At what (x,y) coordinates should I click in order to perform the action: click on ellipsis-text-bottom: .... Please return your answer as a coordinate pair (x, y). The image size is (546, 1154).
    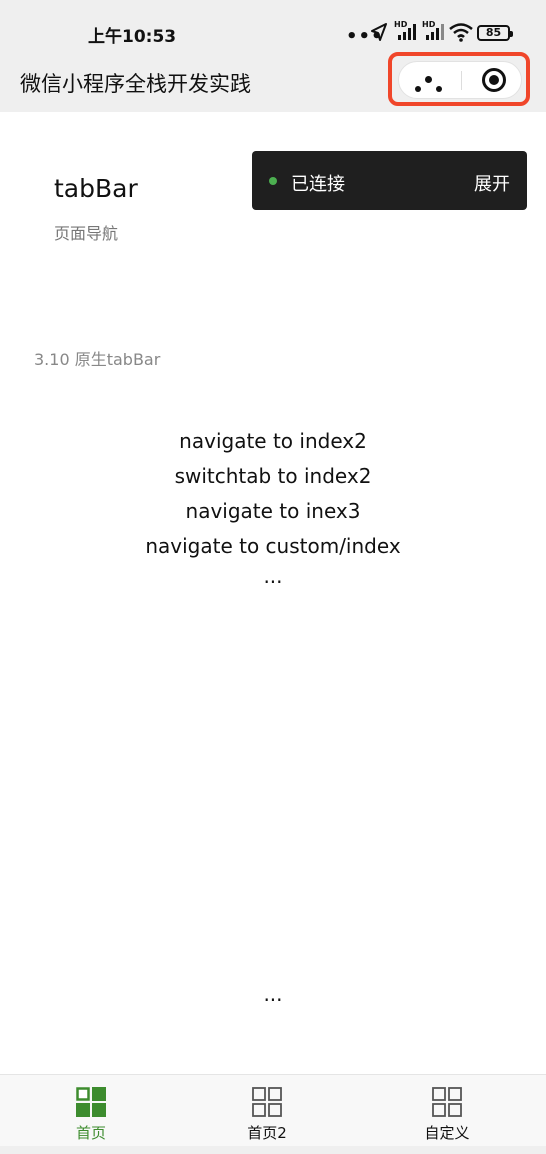
    Looking at the image, I should click on (273, 994).